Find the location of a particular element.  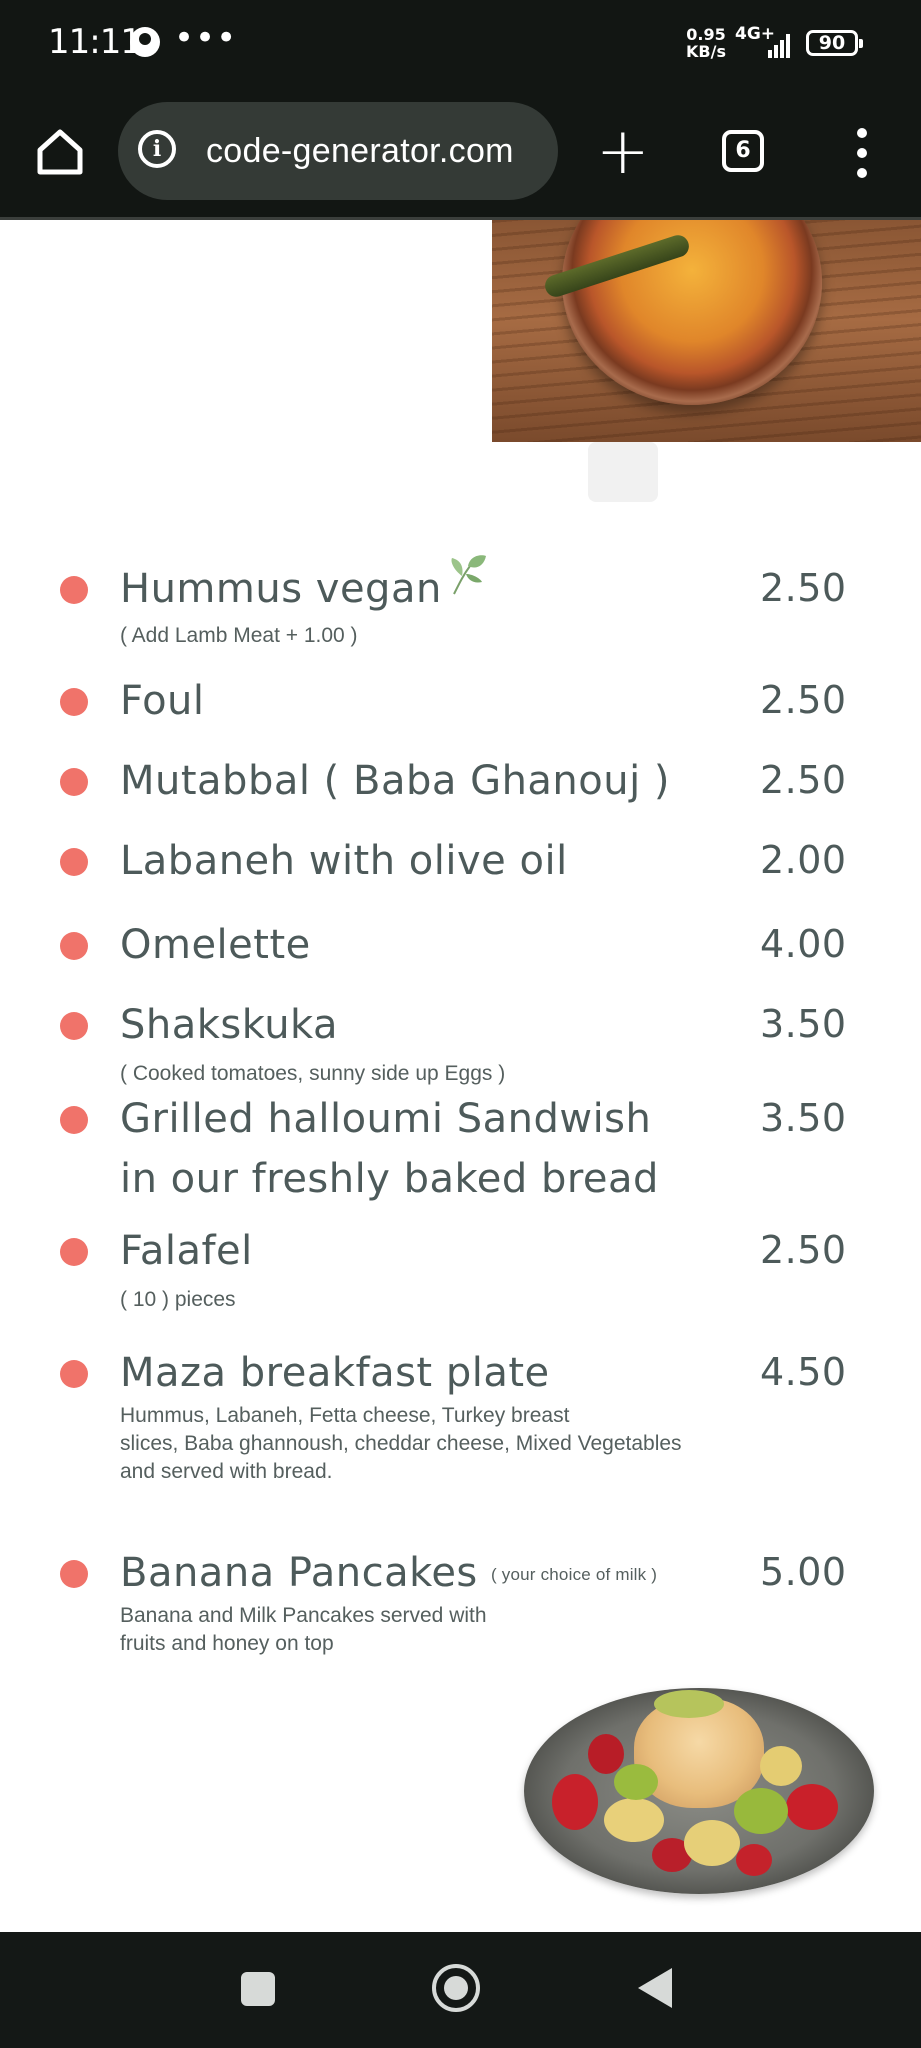

item-name: Foul is located at coordinates (162, 701).